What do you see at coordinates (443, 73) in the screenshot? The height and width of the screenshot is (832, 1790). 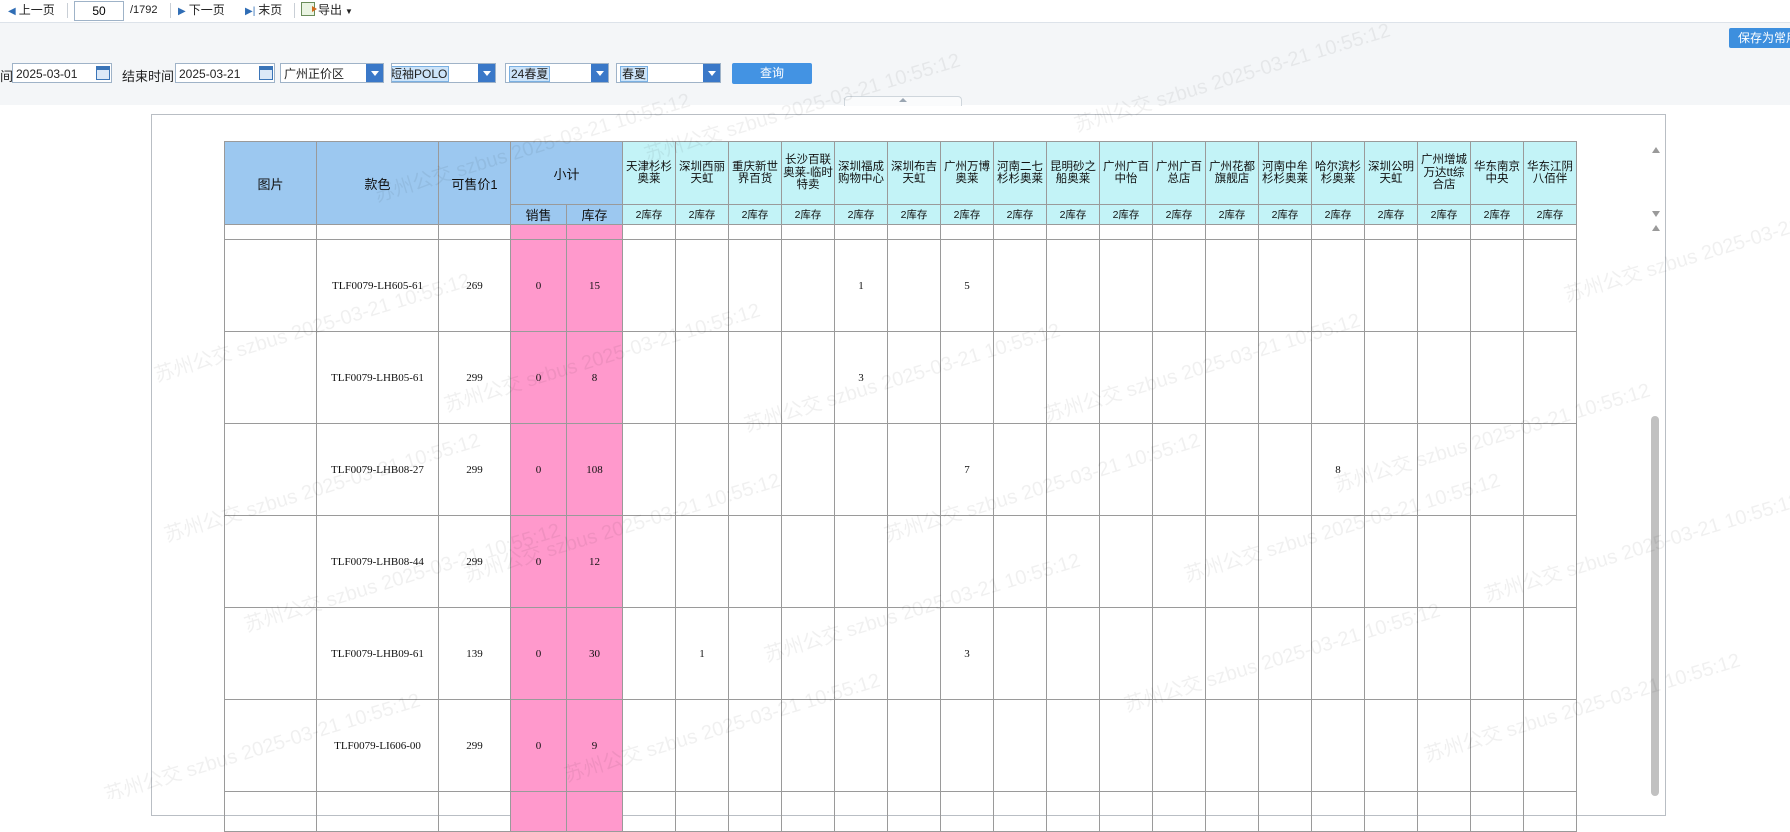 I see `category-select: 短袖POLO` at bounding box center [443, 73].